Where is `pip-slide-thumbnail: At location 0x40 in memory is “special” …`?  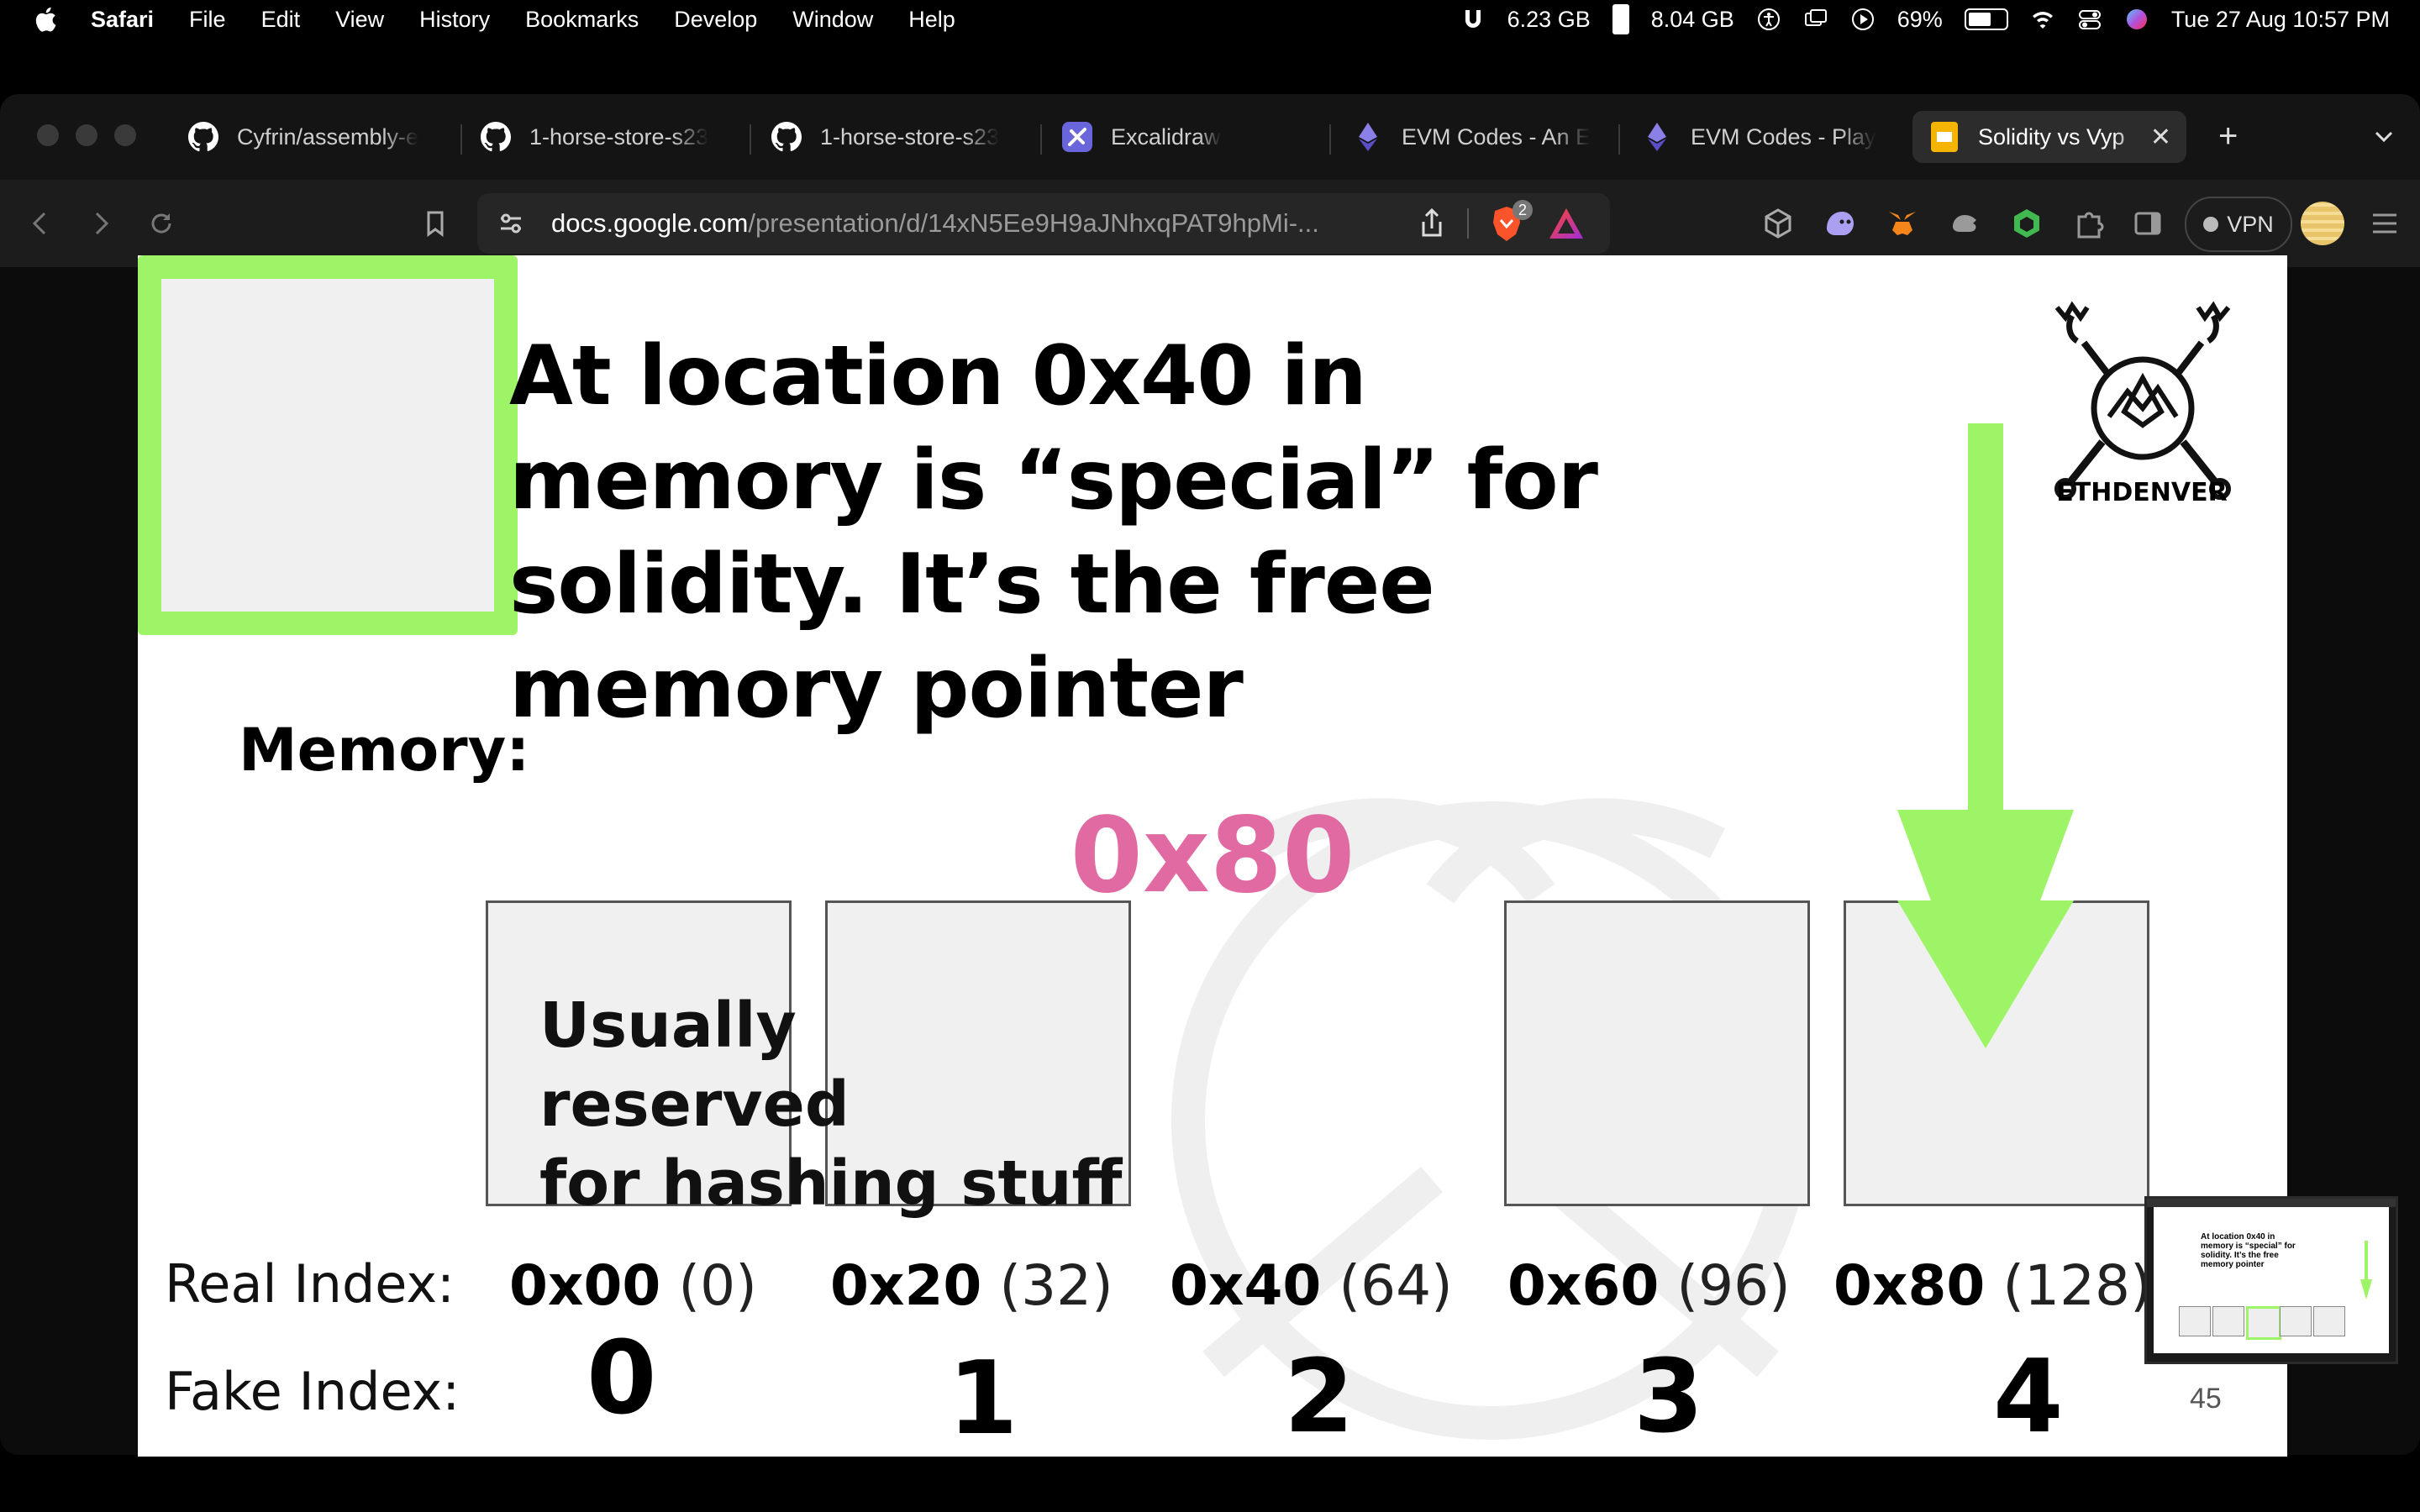
pip-slide-thumbnail: At location 0x40 in memory is “special” … is located at coordinates (2271, 1280).